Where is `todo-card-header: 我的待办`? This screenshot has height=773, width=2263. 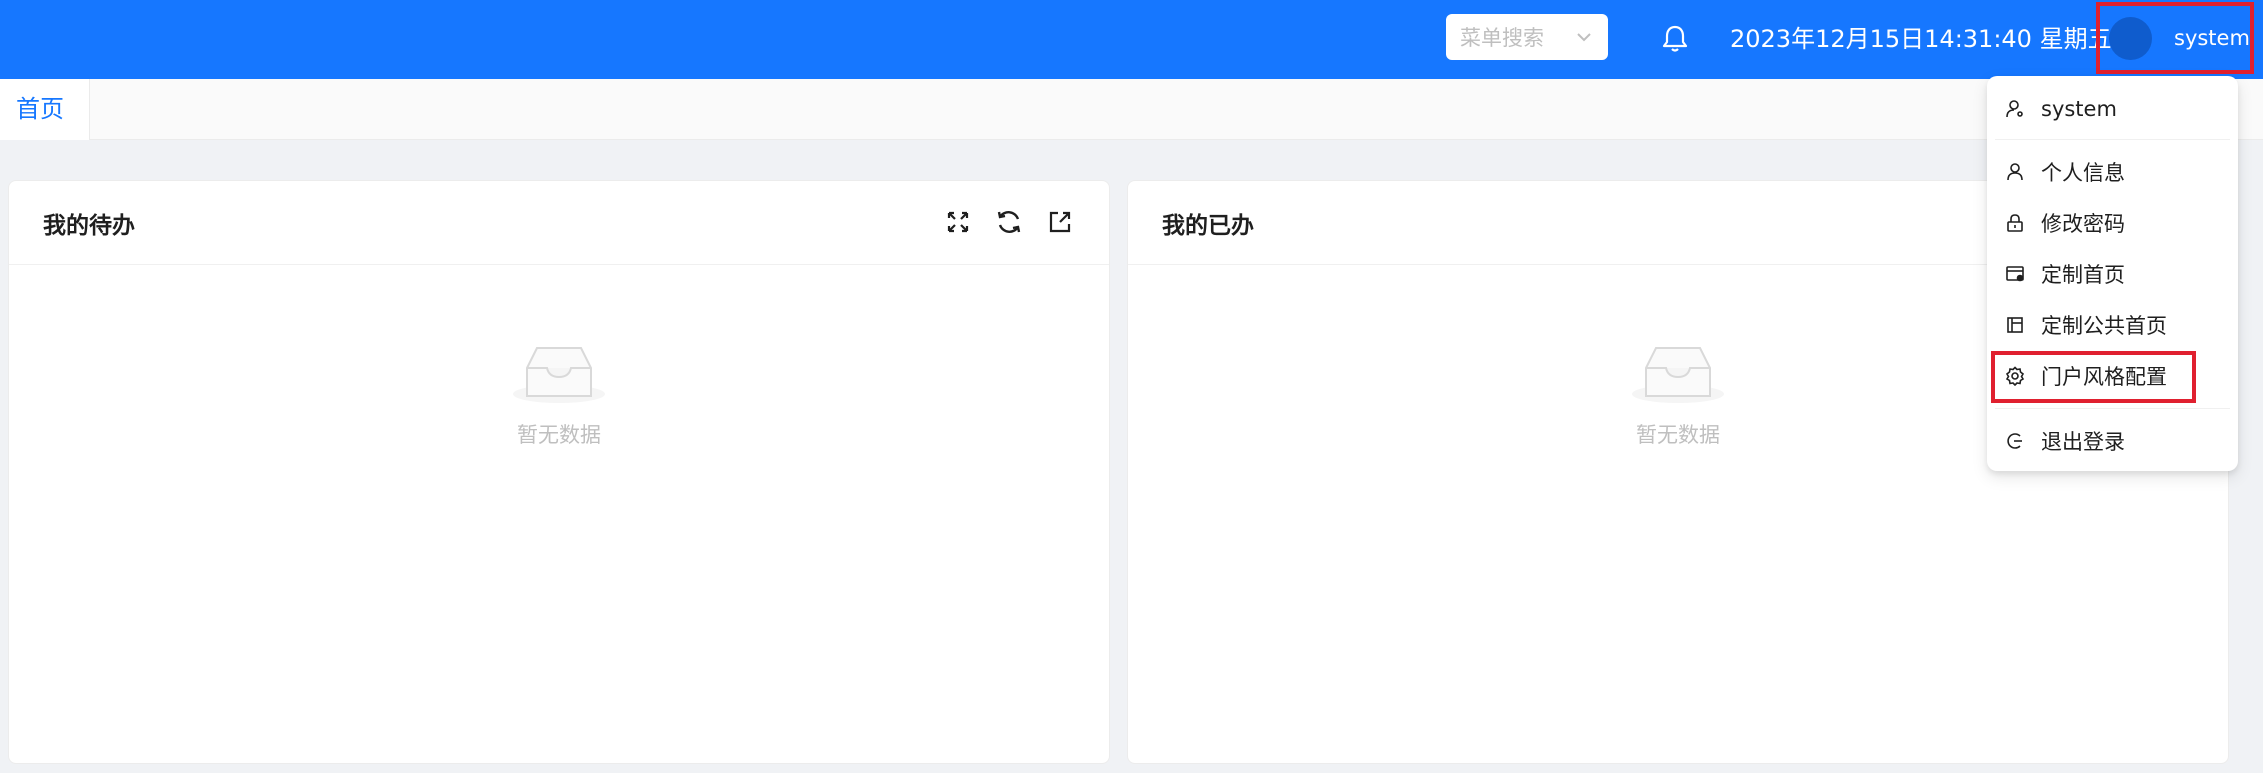 todo-card-header: 我的待办 is located at coordinates (559, 223).